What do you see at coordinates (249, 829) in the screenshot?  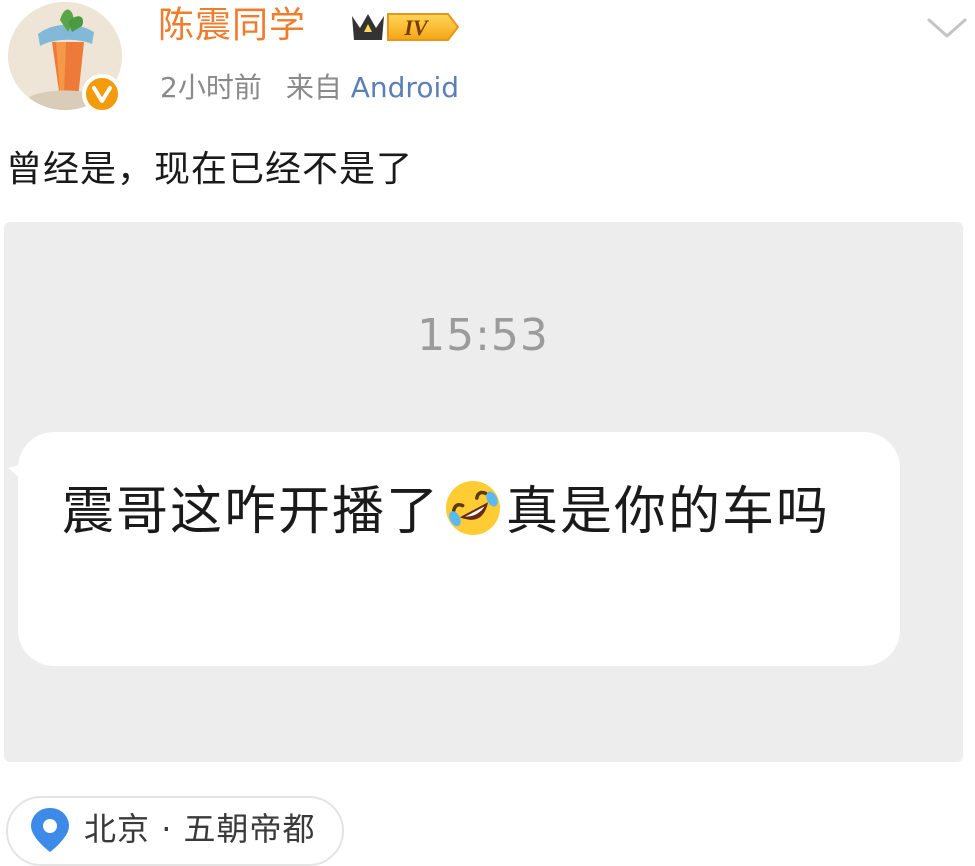 I see `location-place: 五朝帝都` at bounding box center [249, 829].